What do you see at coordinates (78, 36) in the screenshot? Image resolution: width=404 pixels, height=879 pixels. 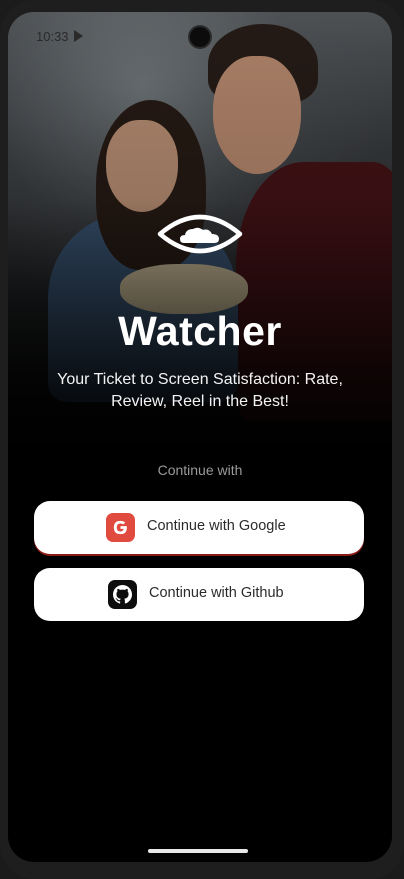 I see `play-store-icon` at bounding box center [78, 36].